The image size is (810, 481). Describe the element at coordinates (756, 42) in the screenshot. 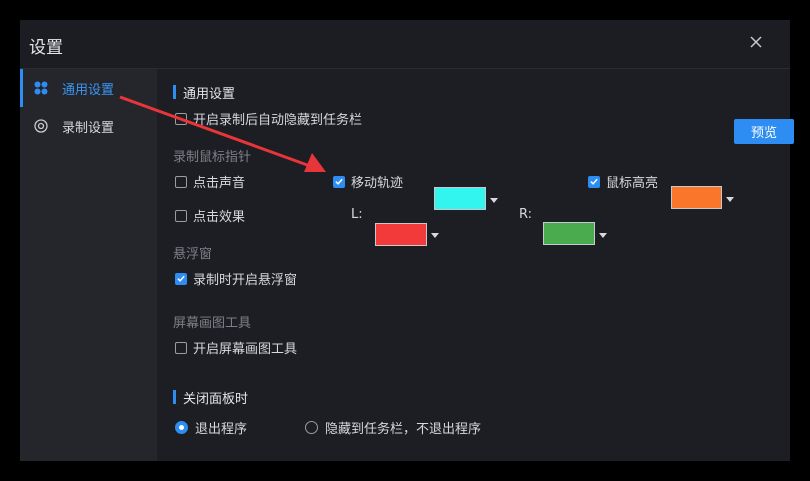

I see `close-icon` at that location.